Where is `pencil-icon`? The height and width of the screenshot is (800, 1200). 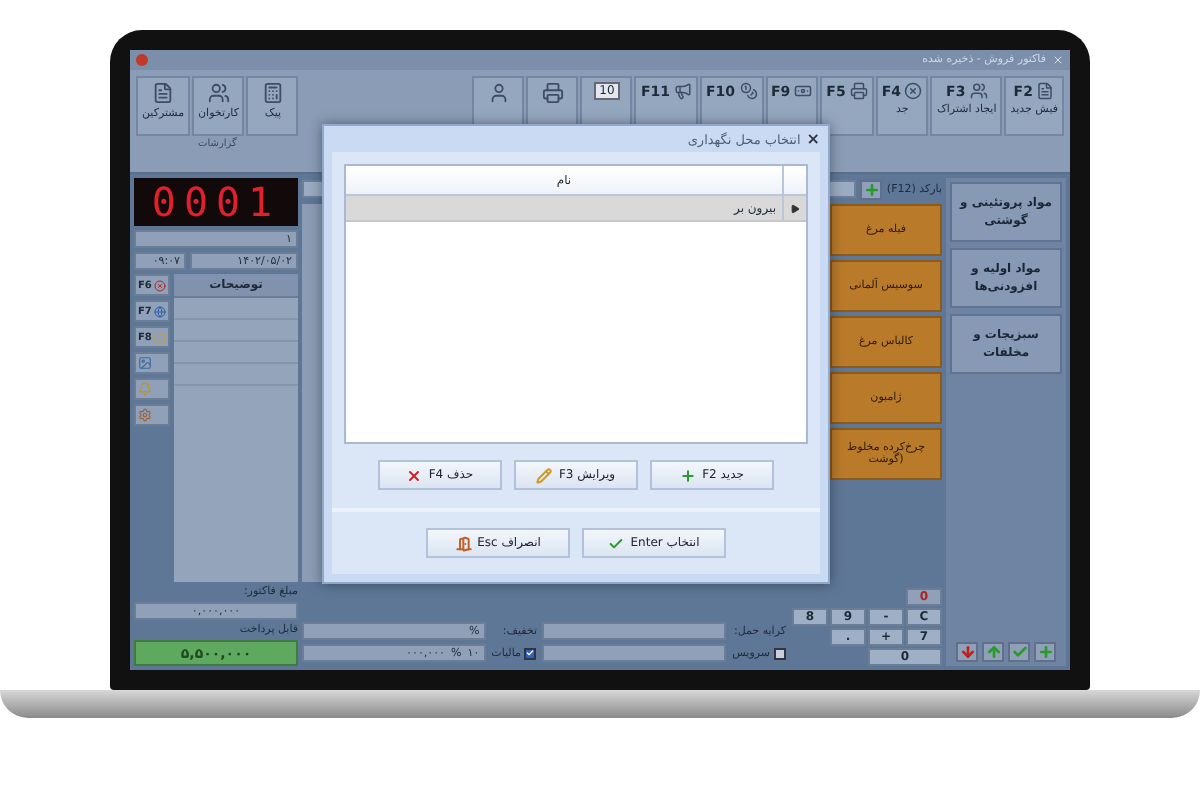 pencil-icon is located at coordinates (544, 475).